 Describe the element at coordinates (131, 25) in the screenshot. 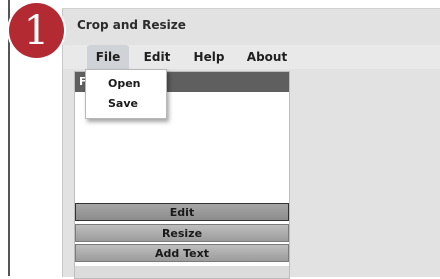

I see `window-title: Crop and Resize` at that location.